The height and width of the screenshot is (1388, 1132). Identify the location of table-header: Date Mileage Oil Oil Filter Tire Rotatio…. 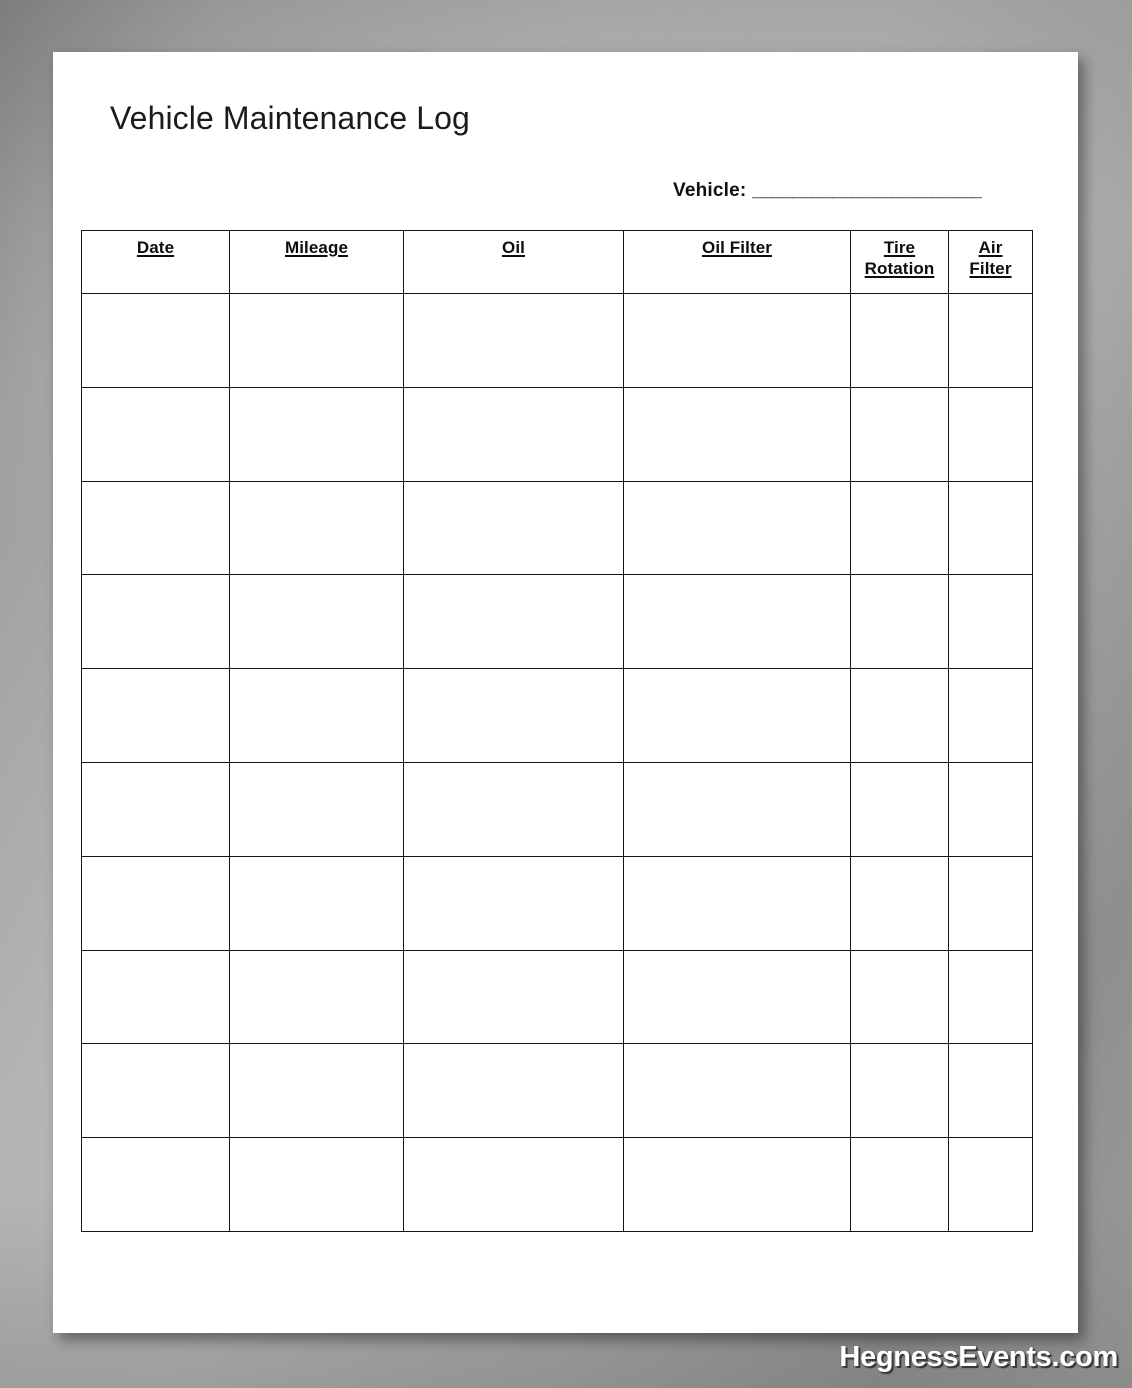
(557, 262).